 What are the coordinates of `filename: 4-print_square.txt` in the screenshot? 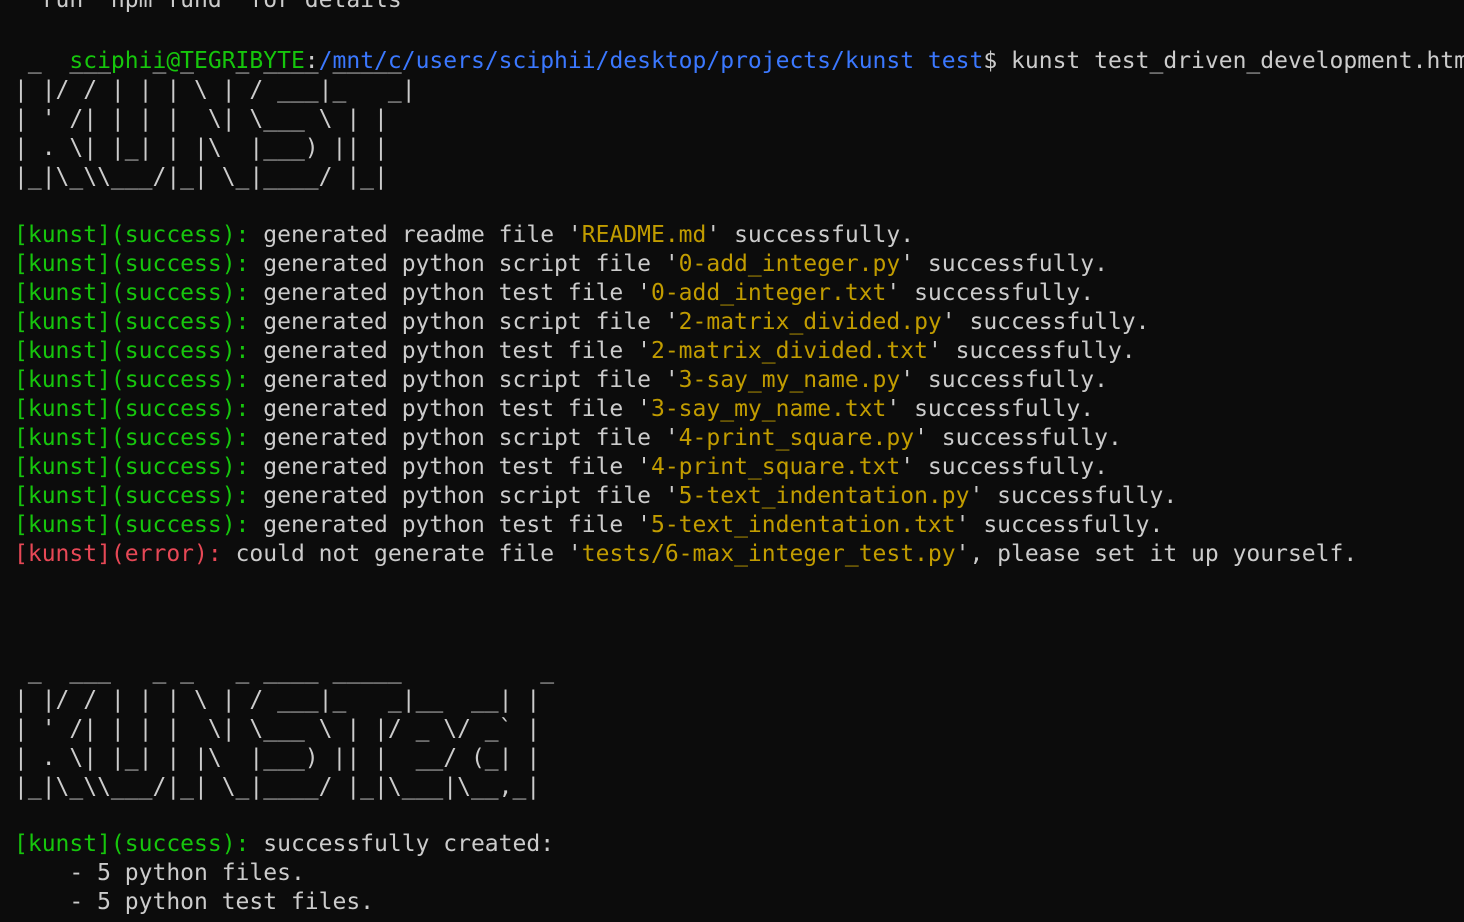 It's located at (775, 467).